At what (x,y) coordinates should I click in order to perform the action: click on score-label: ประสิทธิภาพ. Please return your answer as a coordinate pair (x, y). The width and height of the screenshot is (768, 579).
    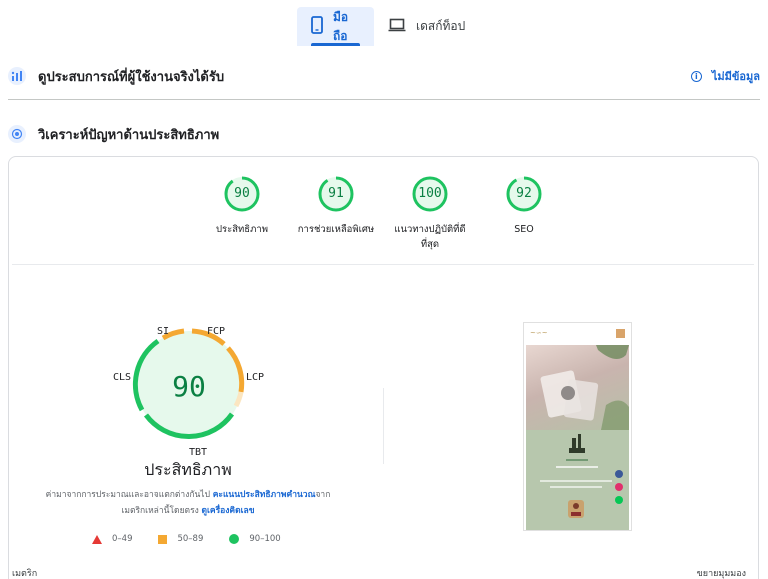
    Looking at the image, I should click on (242, 229).